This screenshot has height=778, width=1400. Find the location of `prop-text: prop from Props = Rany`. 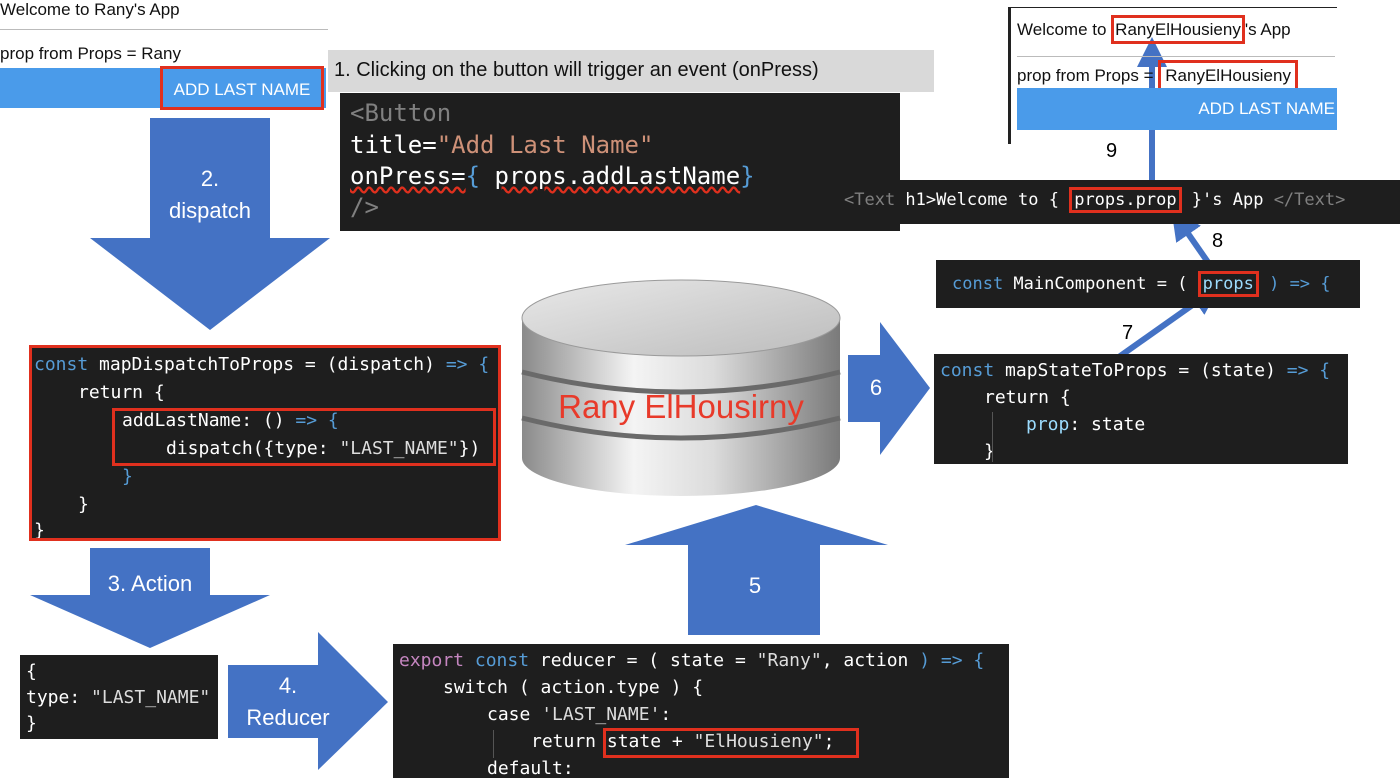

prop-text: prop from Props = Rany is located at coordinates (90, 53).